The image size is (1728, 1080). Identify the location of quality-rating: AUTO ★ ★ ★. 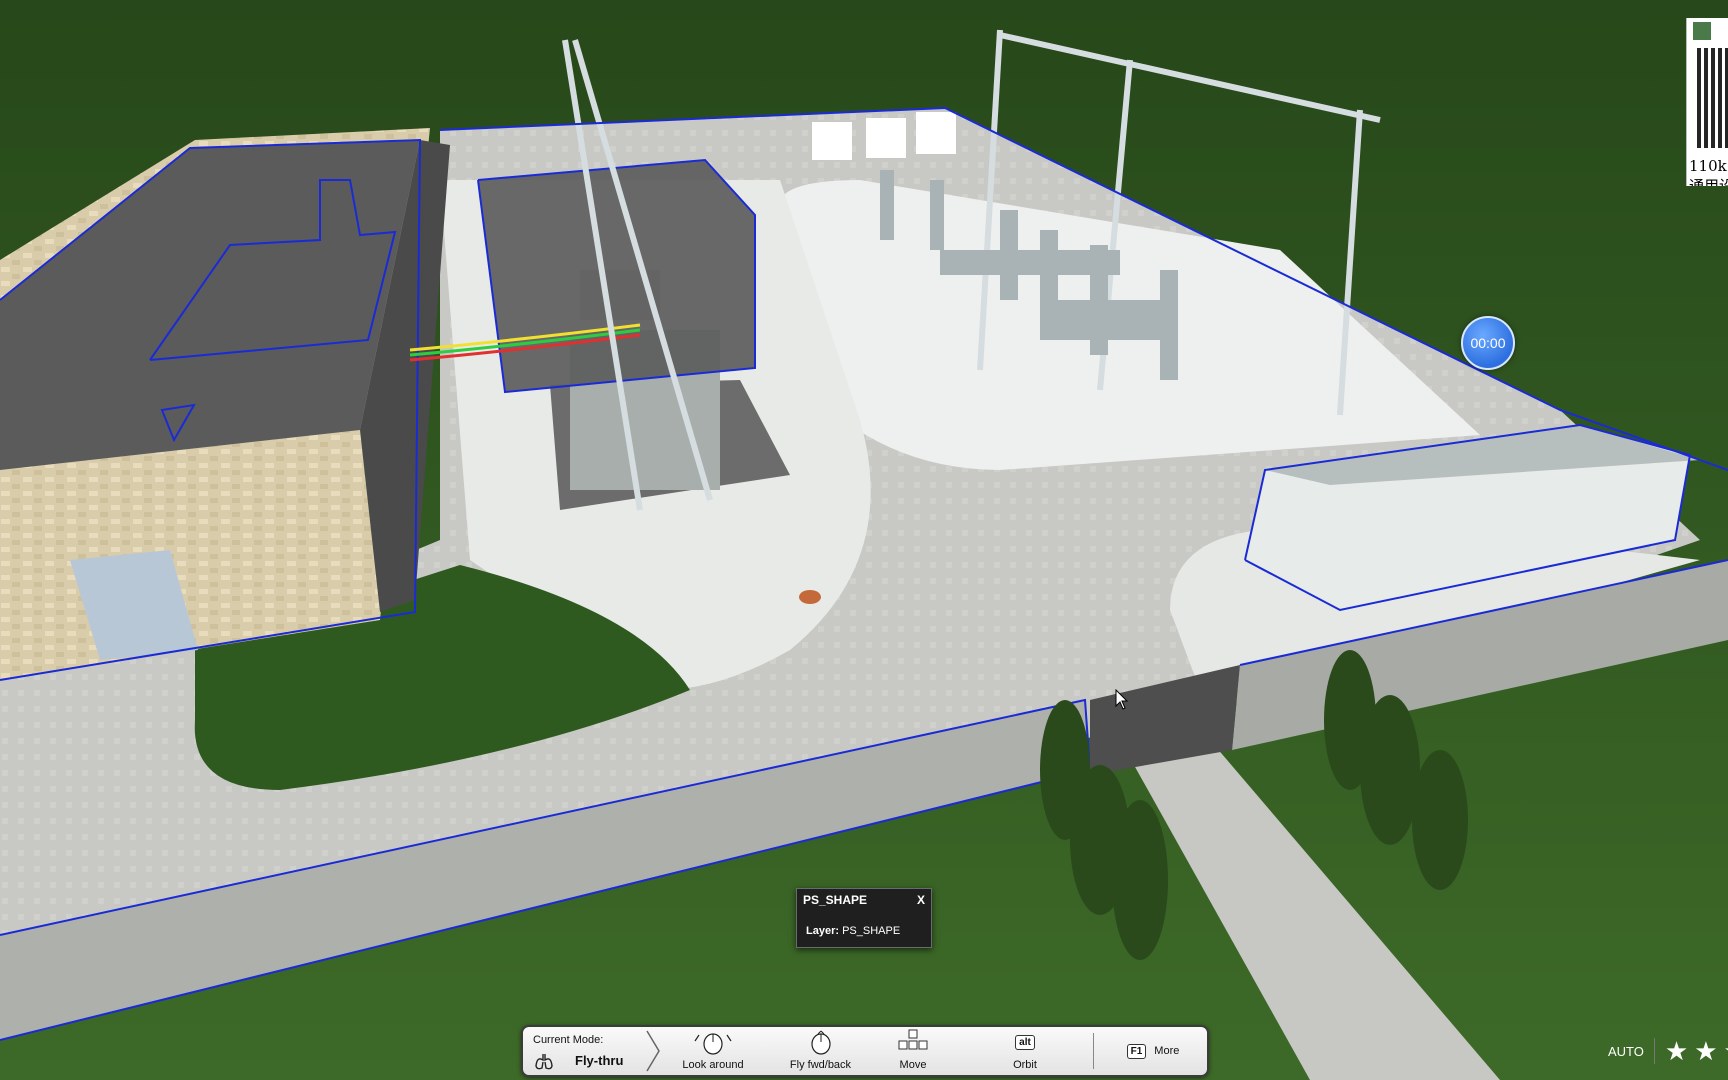
(1668, 1051).